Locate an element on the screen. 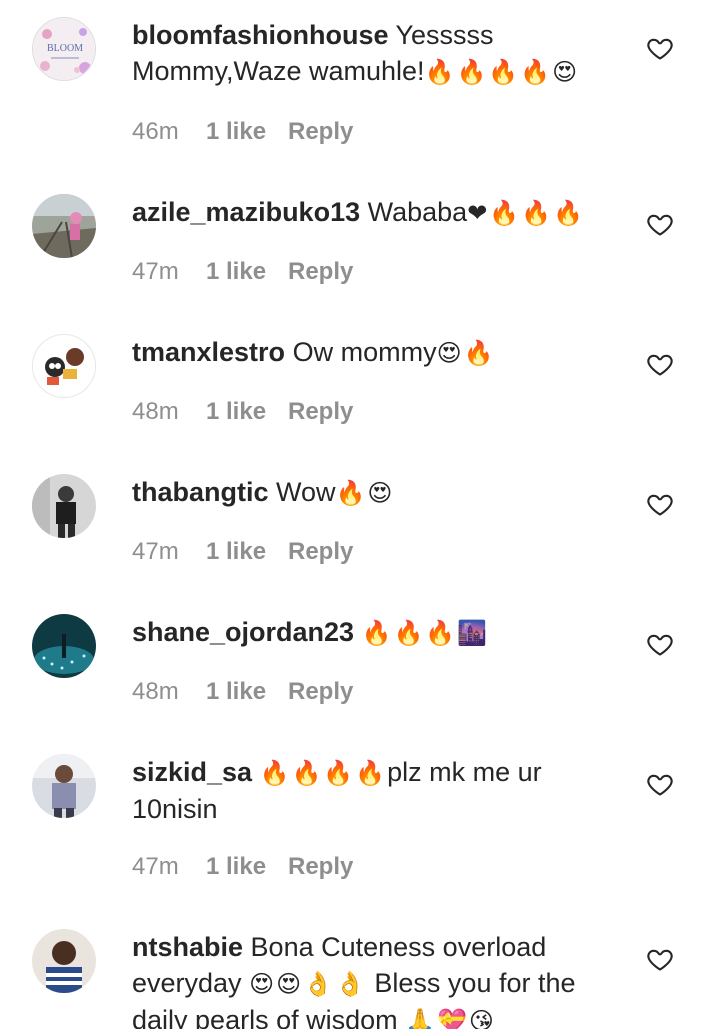  comment-body: shane_ojordan23 🔥🔥🔥🌆 48m 1 like Reply is located at coordinates (382, 659).